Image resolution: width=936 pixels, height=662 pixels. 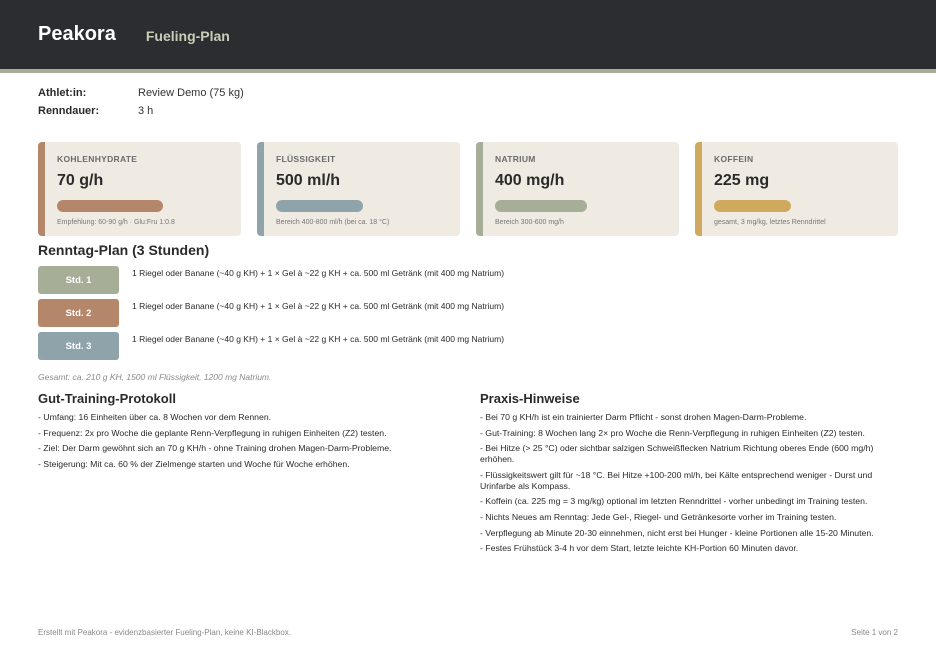 What do you see at coordinates (187, 36) in the screenshot?
I see `document-title: Fueling-Plan` at bounding box center [187, 36].